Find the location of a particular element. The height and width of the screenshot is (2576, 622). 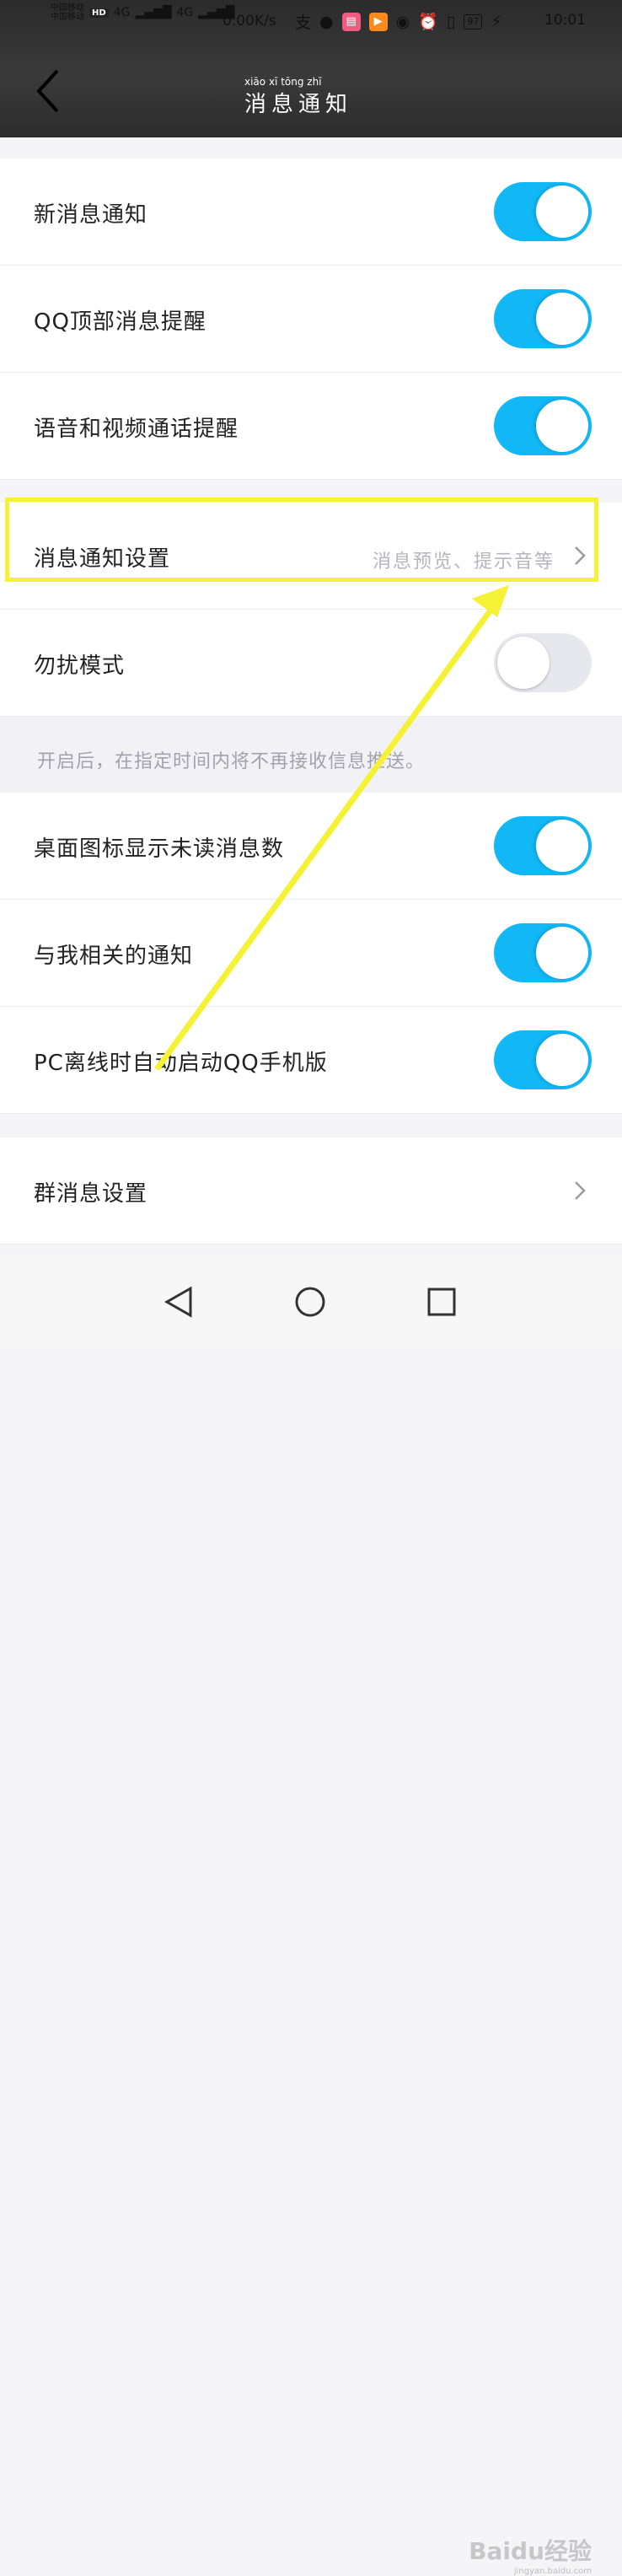

network-type: 4G is located at coordinates (122, 12).